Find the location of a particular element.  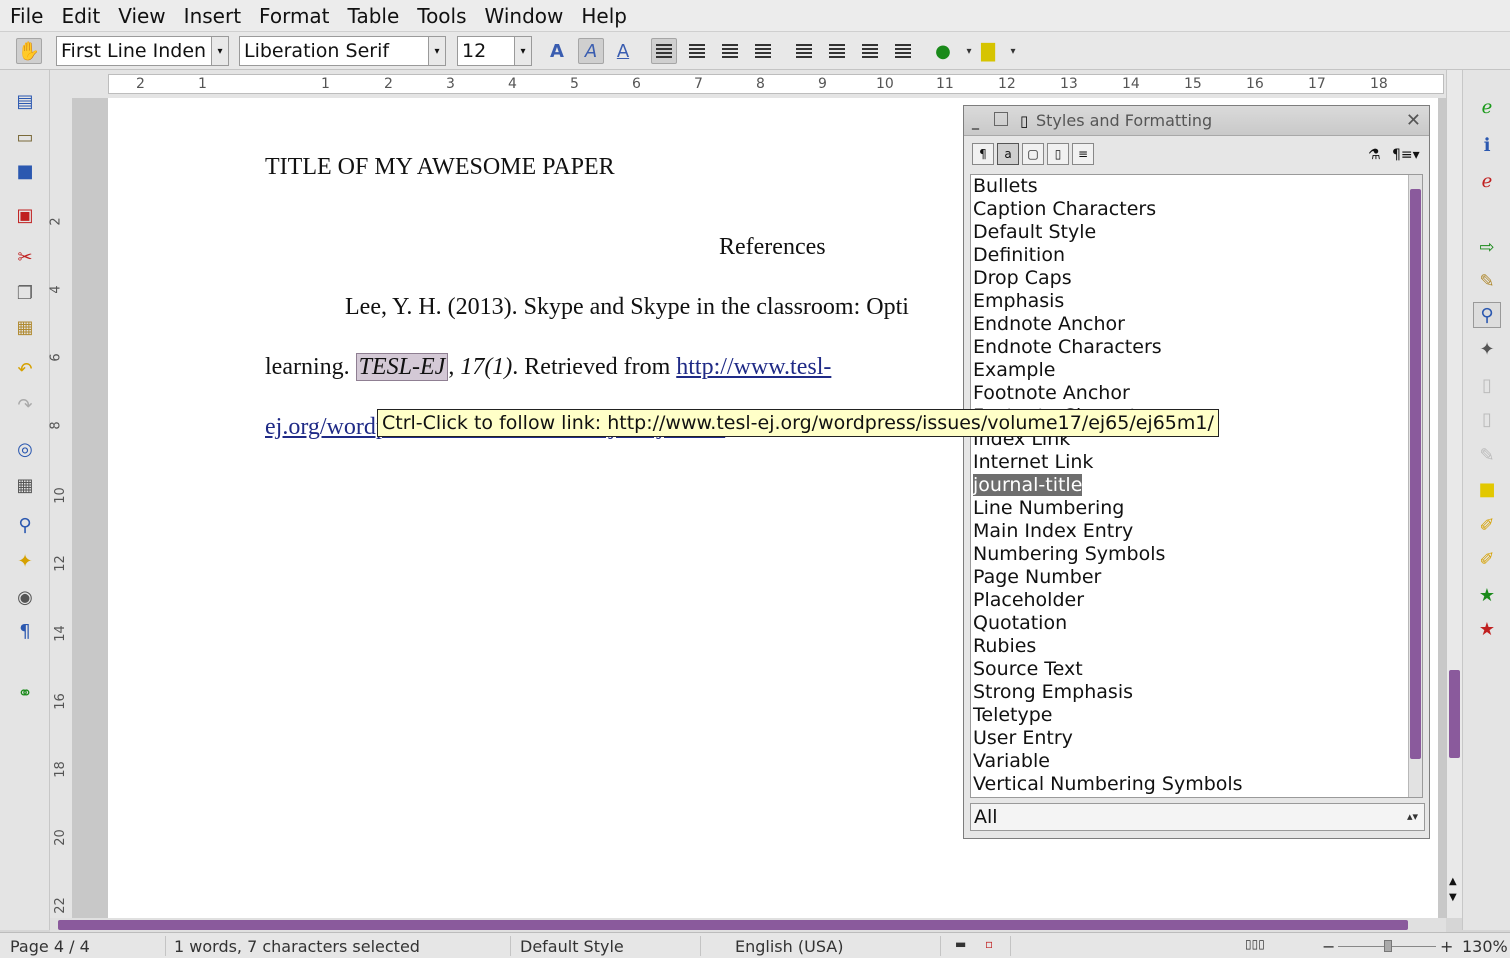

justify-icon is located at coordinates (763, 51).